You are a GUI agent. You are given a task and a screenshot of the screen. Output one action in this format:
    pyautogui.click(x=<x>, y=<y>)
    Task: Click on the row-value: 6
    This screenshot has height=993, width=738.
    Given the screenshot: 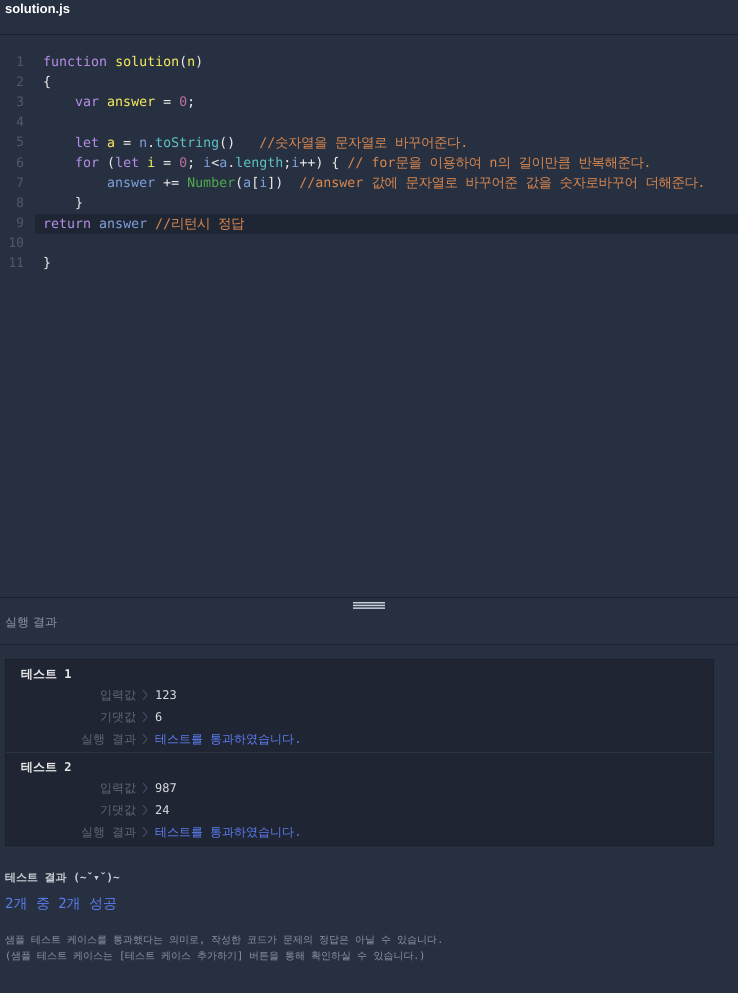 What is the action you would take?
    pyautogui.click(x=158, y=717)
    